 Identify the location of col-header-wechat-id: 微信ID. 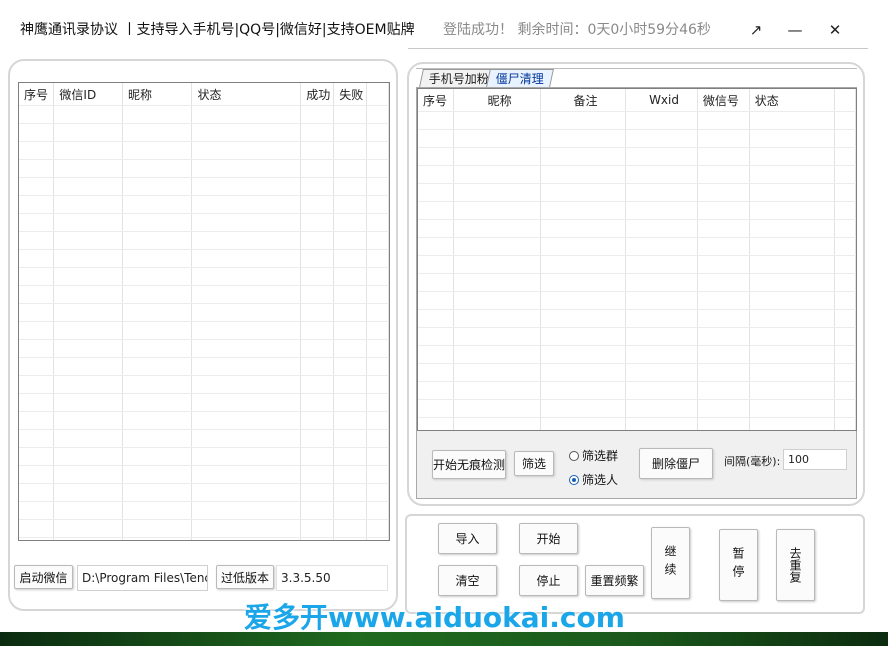
(88, 94).